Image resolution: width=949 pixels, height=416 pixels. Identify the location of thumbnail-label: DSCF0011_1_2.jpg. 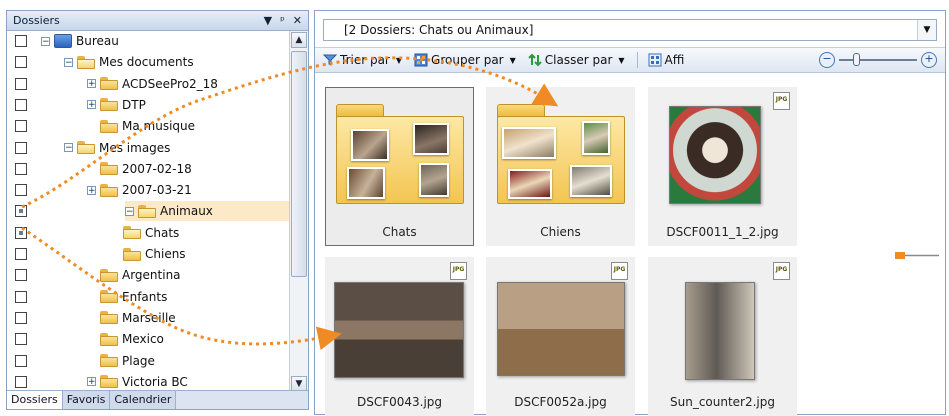
(722, 232).